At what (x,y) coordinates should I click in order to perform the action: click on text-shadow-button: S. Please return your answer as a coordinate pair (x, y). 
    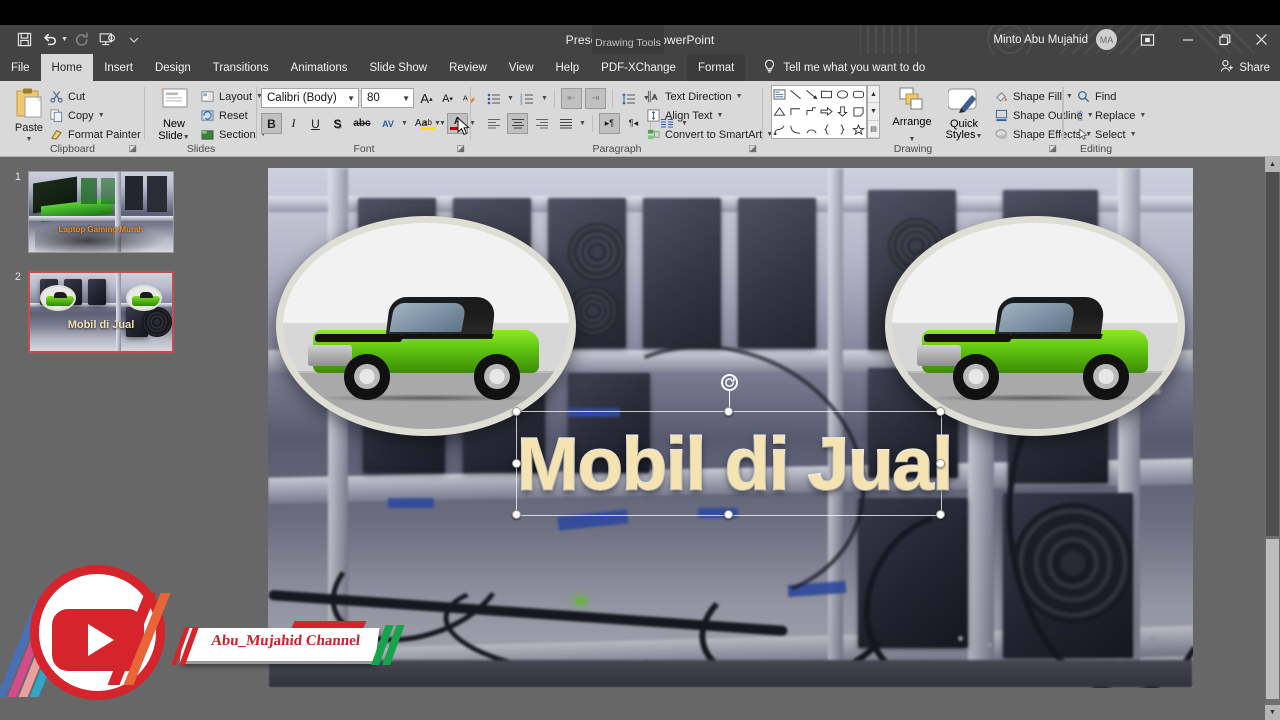
    Looking at the image, I should click on (337, 123).